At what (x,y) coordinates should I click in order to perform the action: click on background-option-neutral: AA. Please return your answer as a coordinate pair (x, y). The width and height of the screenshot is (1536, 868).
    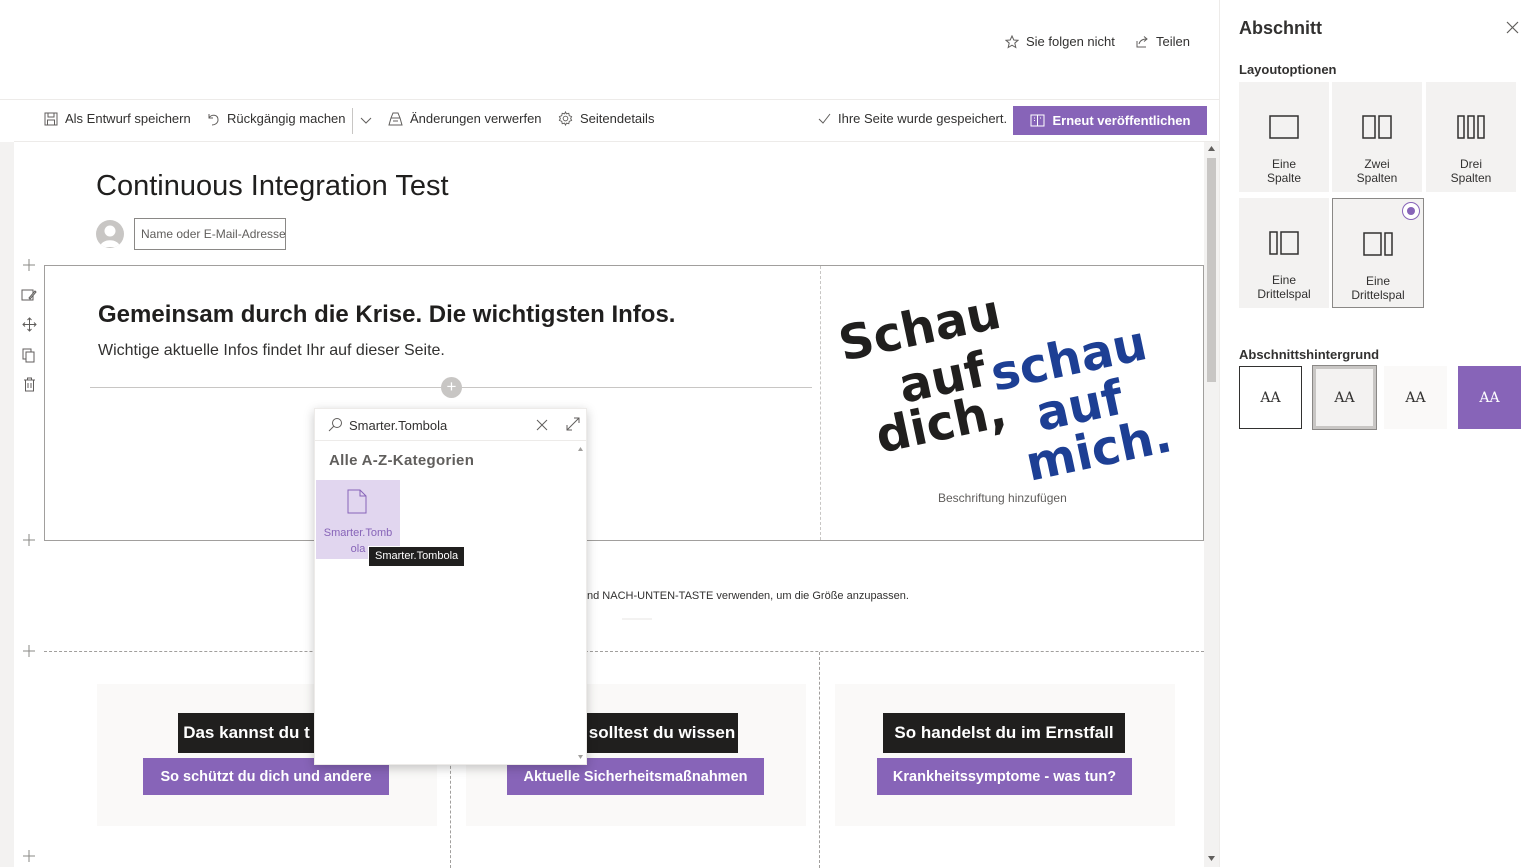
    Looking at the image, I should click on (1344, 397).